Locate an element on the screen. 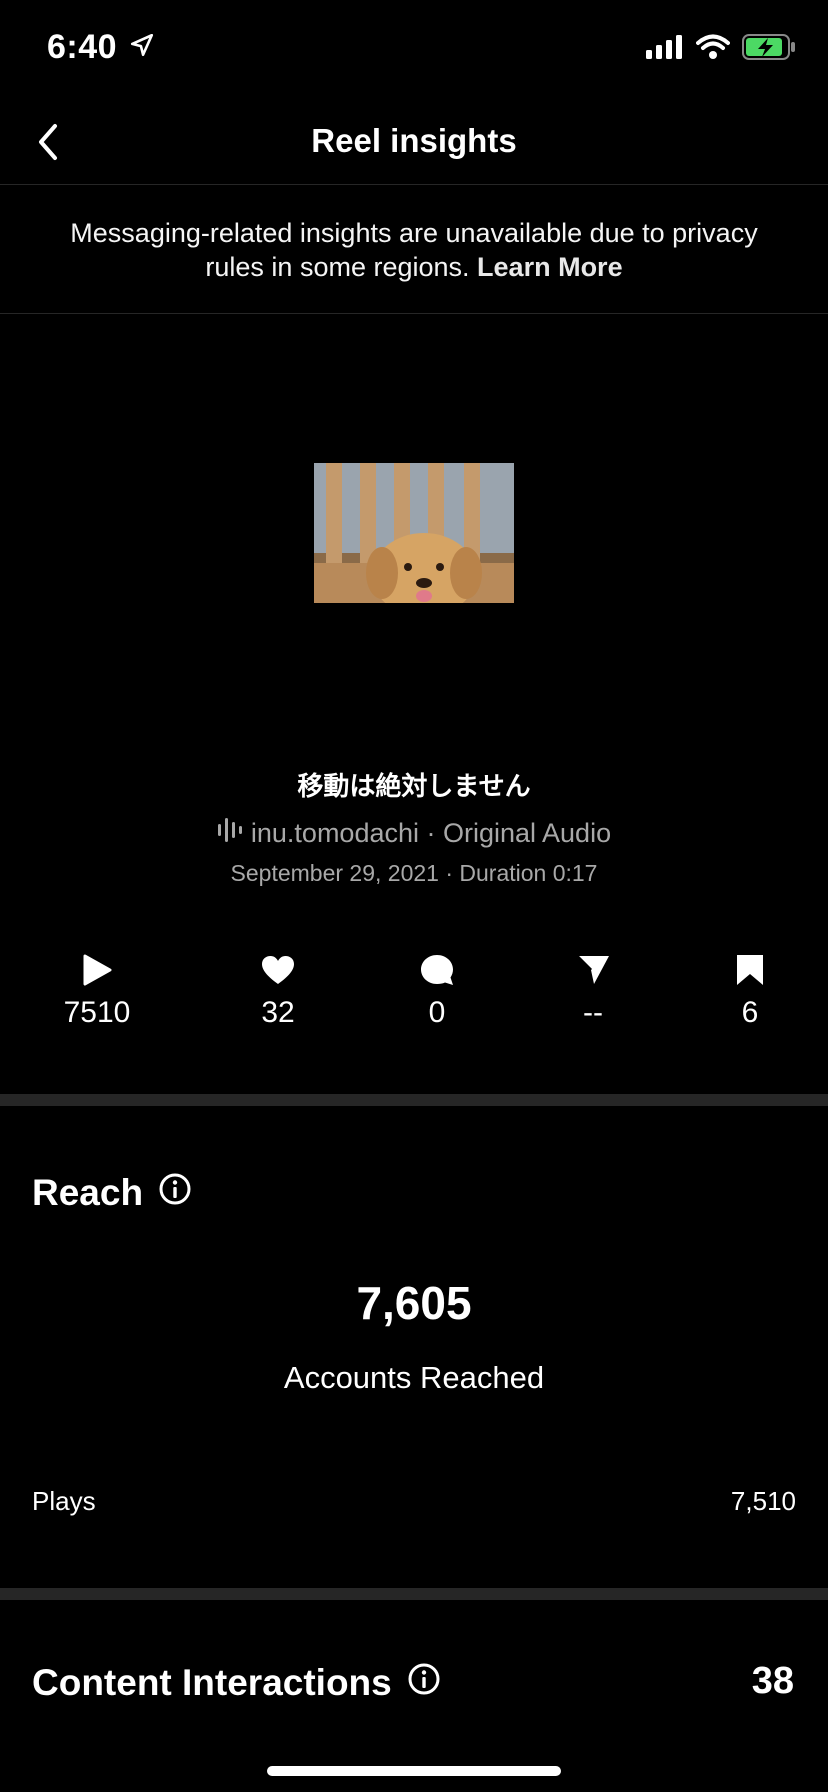 The height and width of the screenshot is (1792, 828). content-interactions-header: Content Interactions is located at coordinates (236, 1683).